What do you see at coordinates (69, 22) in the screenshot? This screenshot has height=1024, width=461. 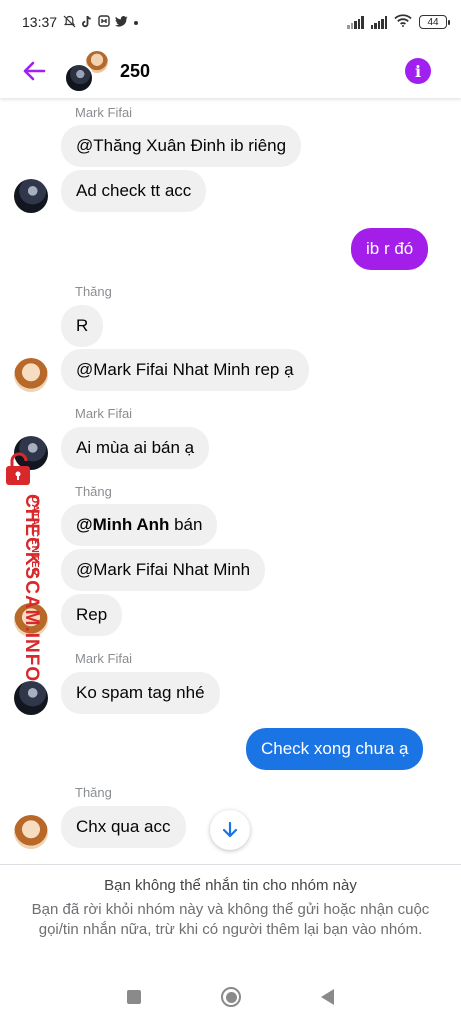 I see `bell-off-icon` at bounding box center [69, 22].